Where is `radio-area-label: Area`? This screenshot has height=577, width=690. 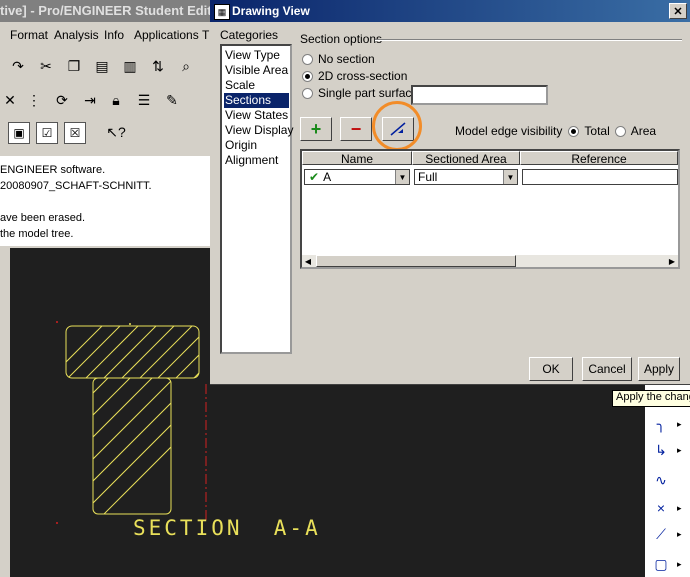
radio-area-label: Area is located at coordinates (643, 131).